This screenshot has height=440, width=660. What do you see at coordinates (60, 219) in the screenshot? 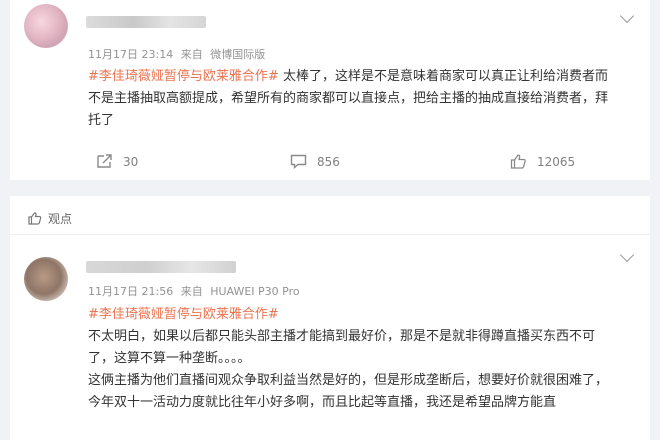
I see `section-label: 观点` at bounding box center [60, 219].